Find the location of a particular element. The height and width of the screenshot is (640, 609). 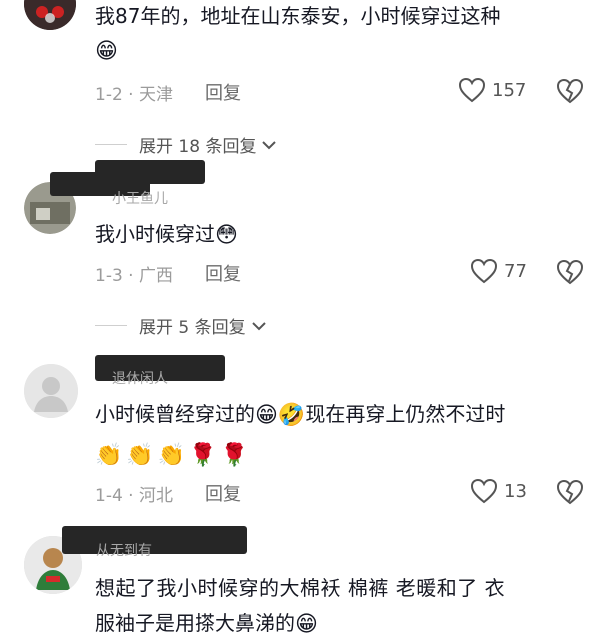

comment-text-line2: 👏👏👏🌹🌹 is located at coordinates (173, 454).